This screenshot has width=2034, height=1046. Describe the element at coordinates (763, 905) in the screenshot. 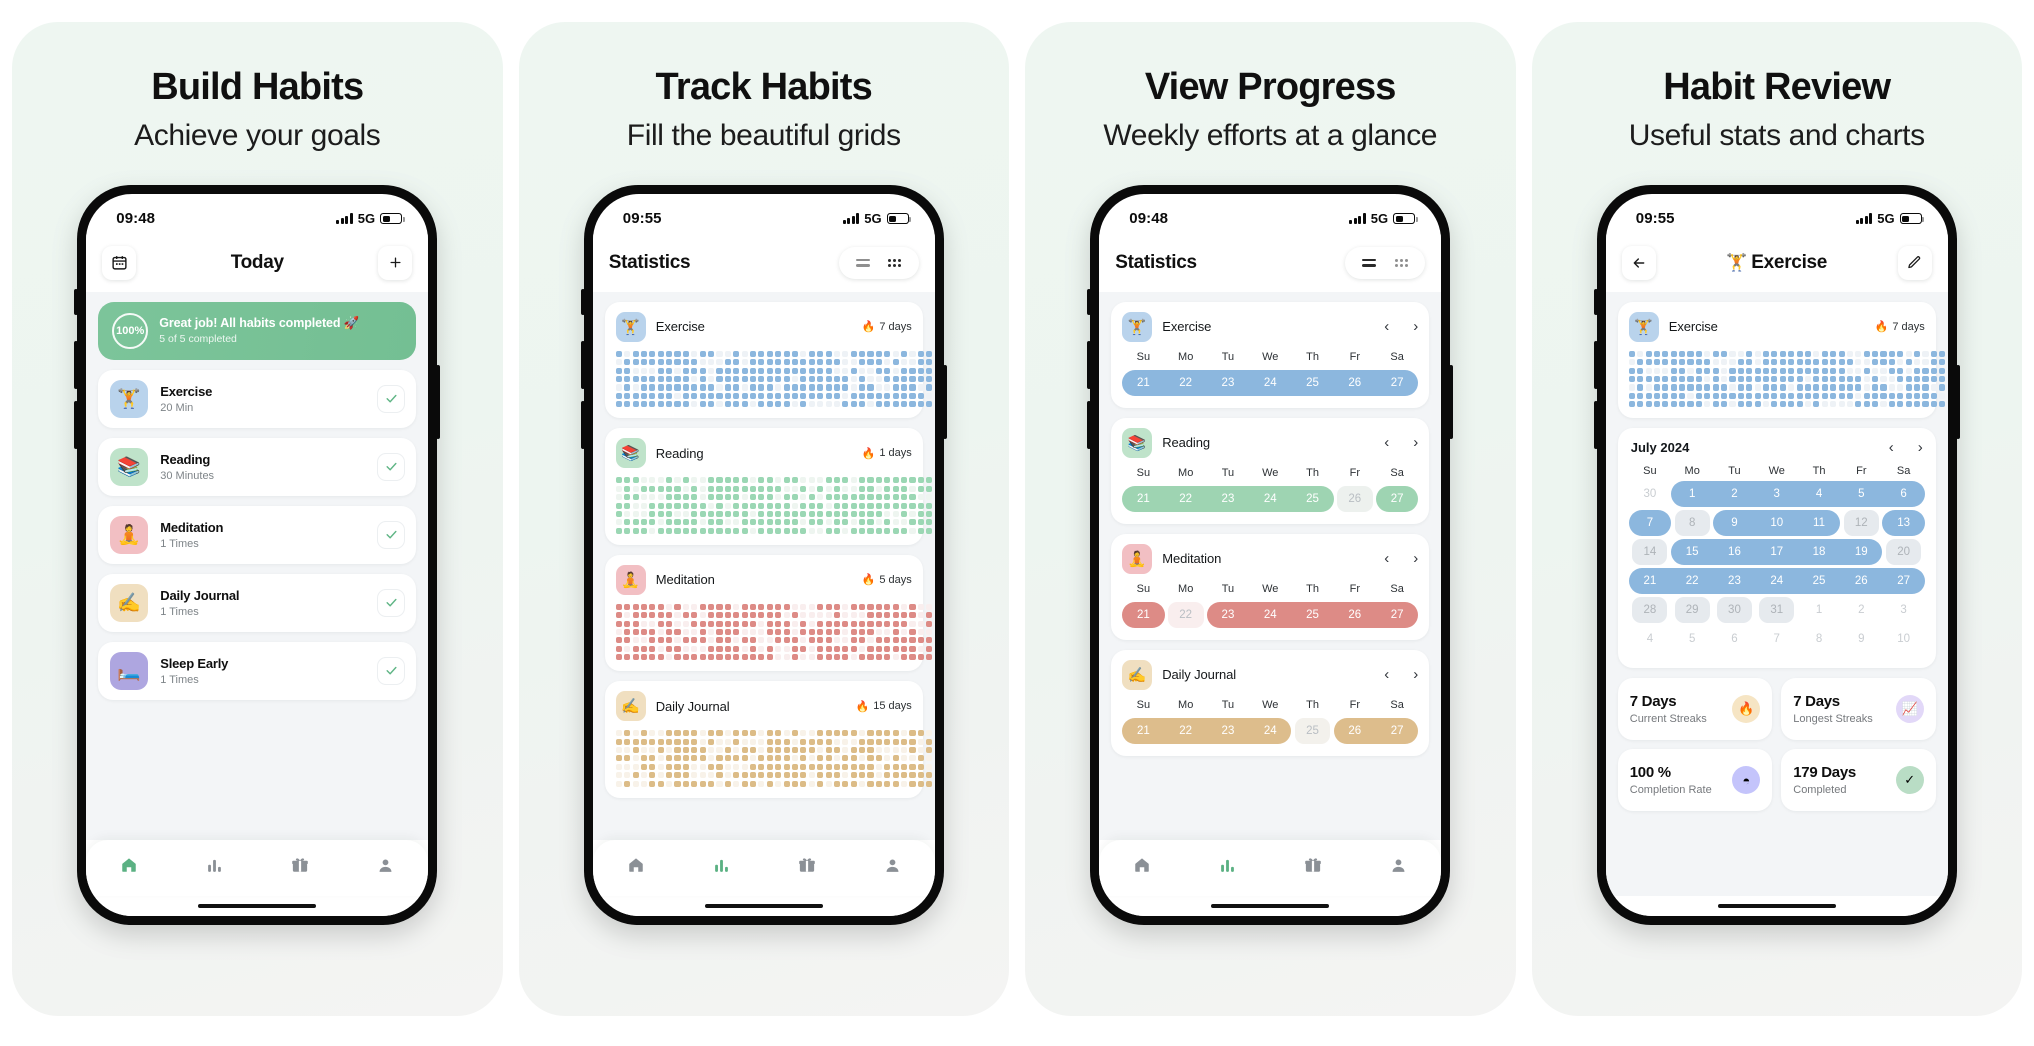

I see `home-indicator` at that location.